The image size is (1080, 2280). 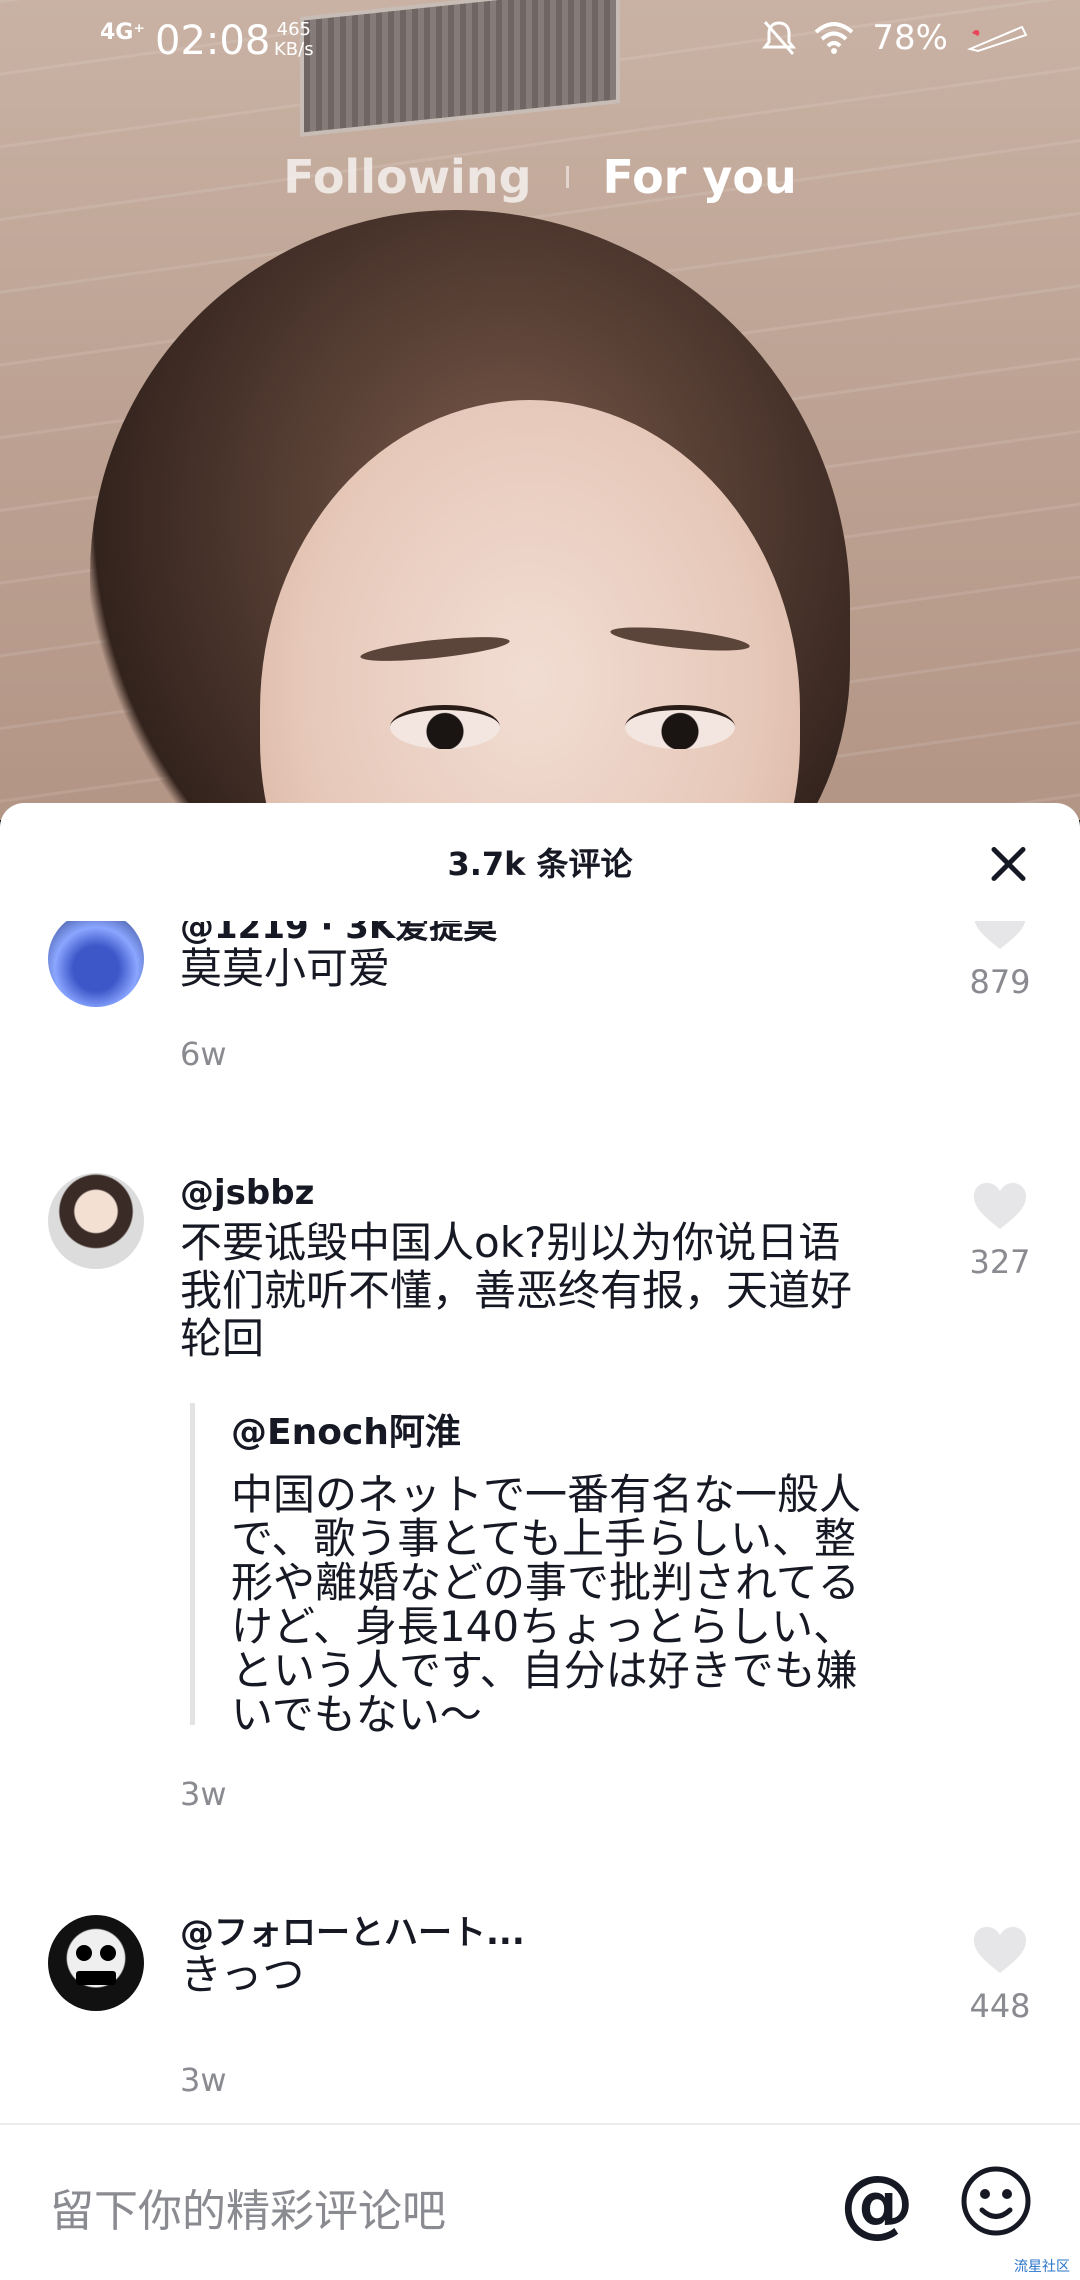 What do you see at coordinates (247, 1193) in the screenshot?
I see `comment-username: @jsbbz` at bounding box center [247, 1193].